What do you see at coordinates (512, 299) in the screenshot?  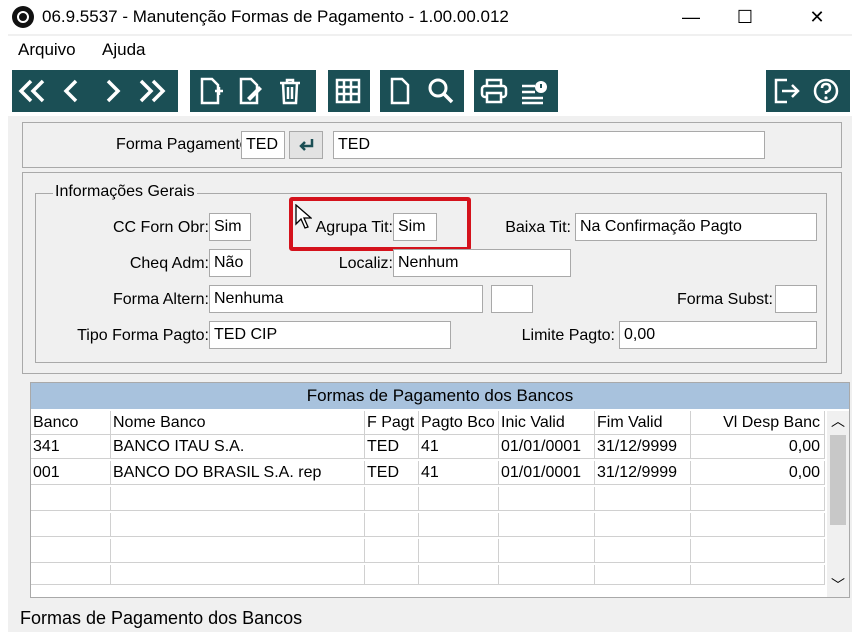 I see `forma-altern-extra-field` at bounding box center [512, 299].